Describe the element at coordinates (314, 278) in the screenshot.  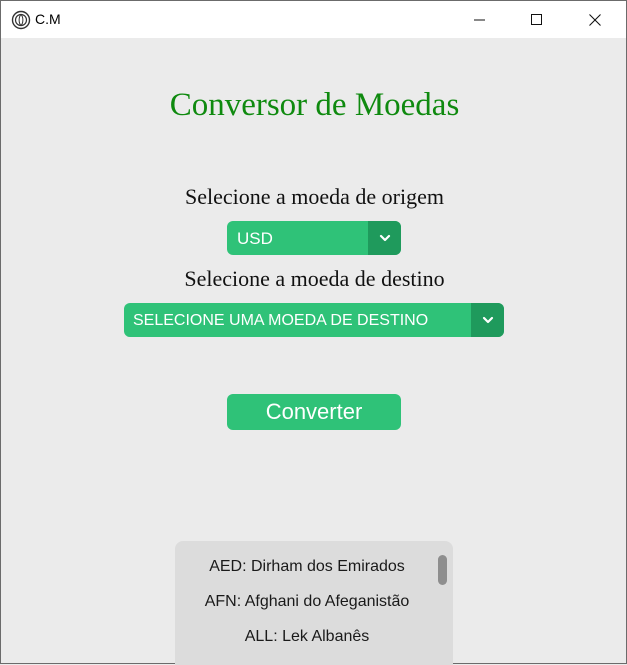
I see `destination-currency-label: Selecione a moeda de destino` at that location.